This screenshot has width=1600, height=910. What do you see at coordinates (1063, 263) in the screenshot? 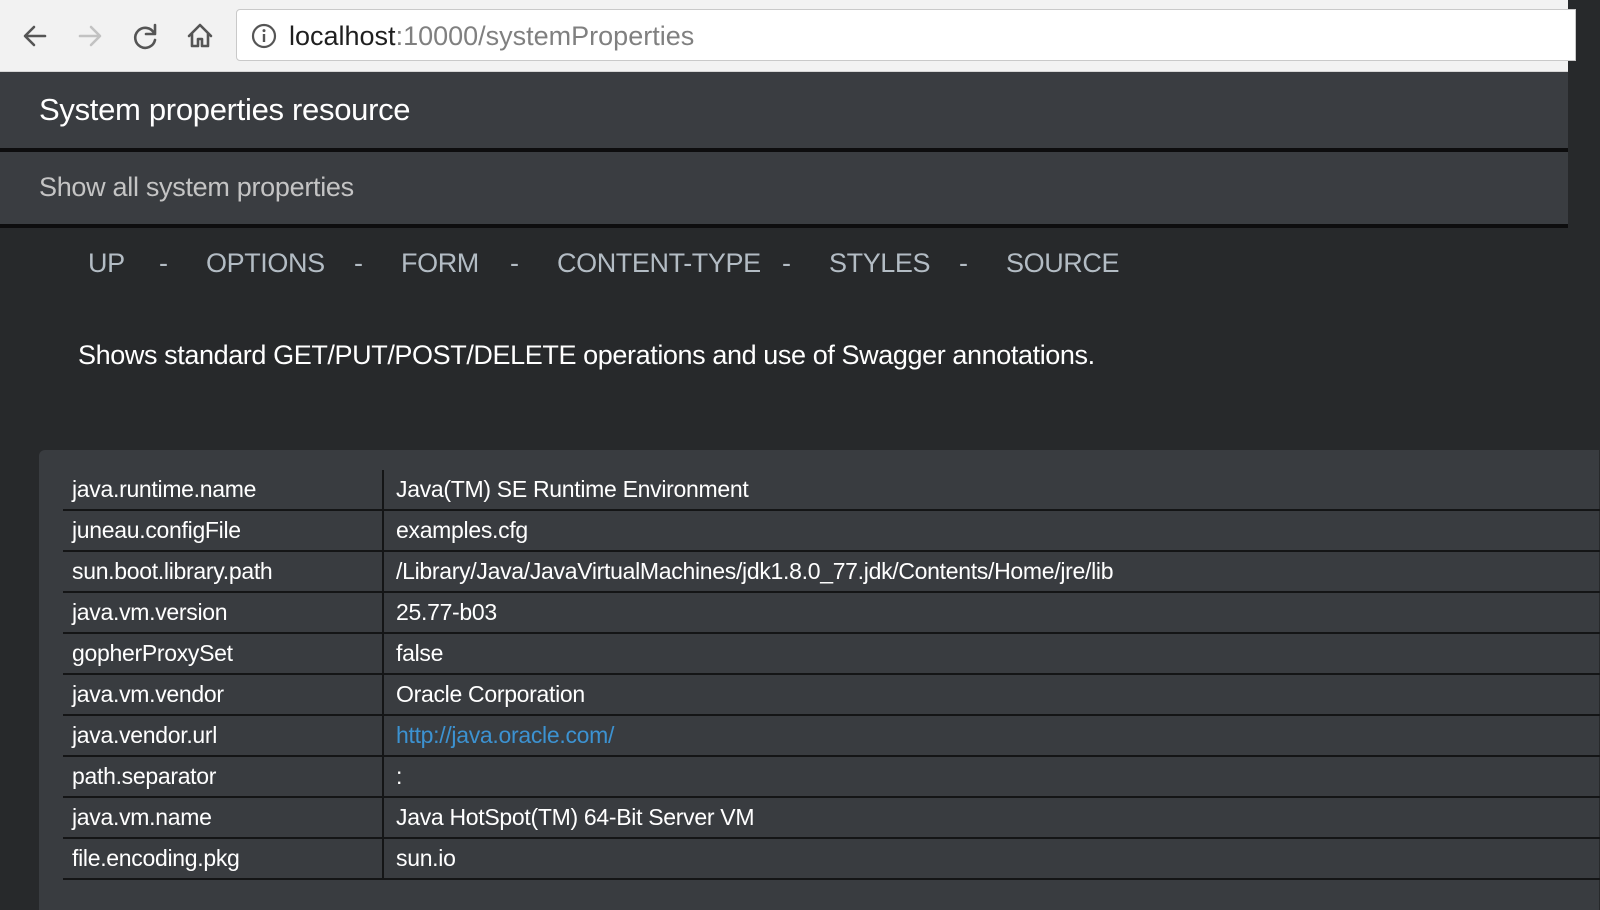
I see `nav-link-source: SOURCE` at bounding box center [1063, 263].